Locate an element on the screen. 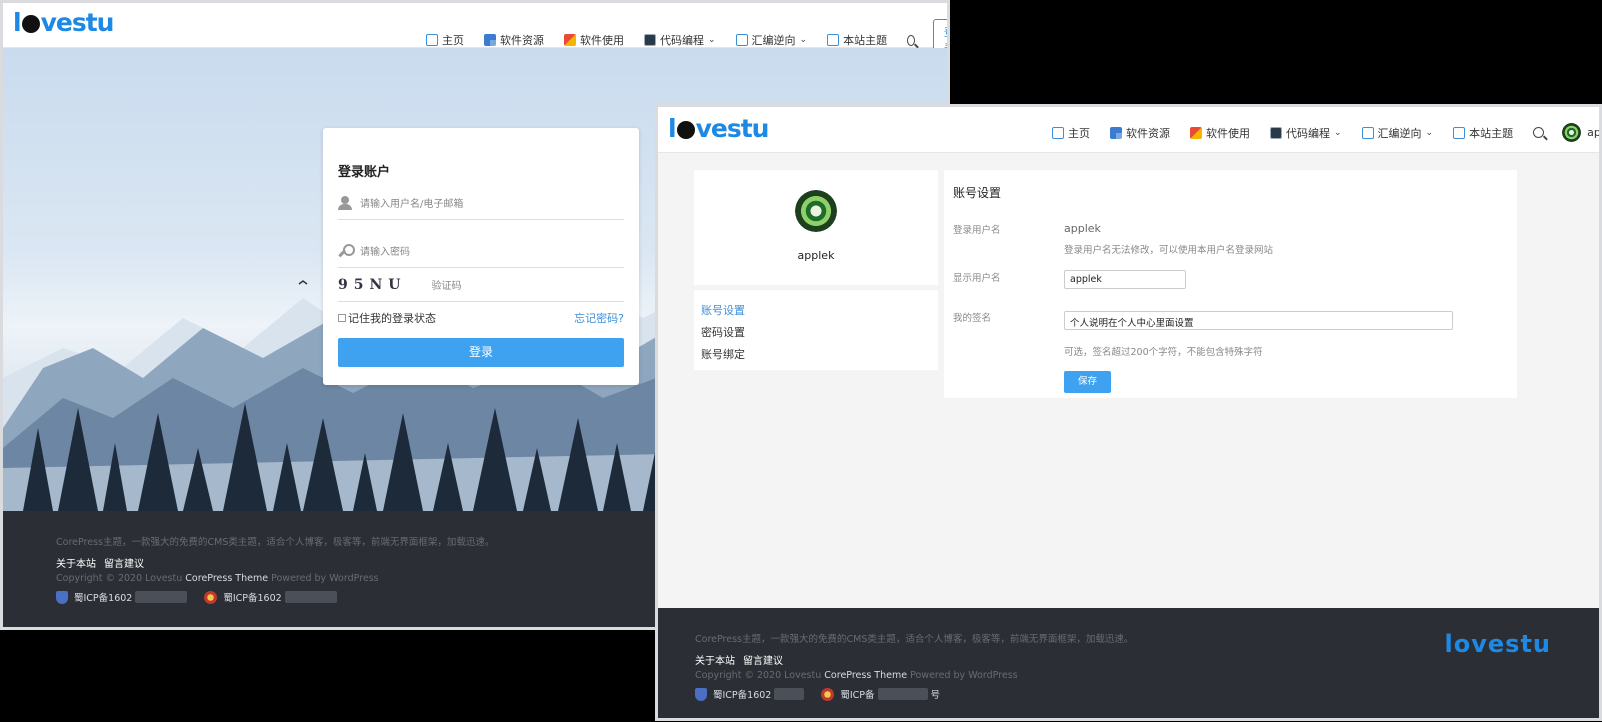  signature-input: 个人说明在个人中心里面设置 is located at coordinates (1258, 320).